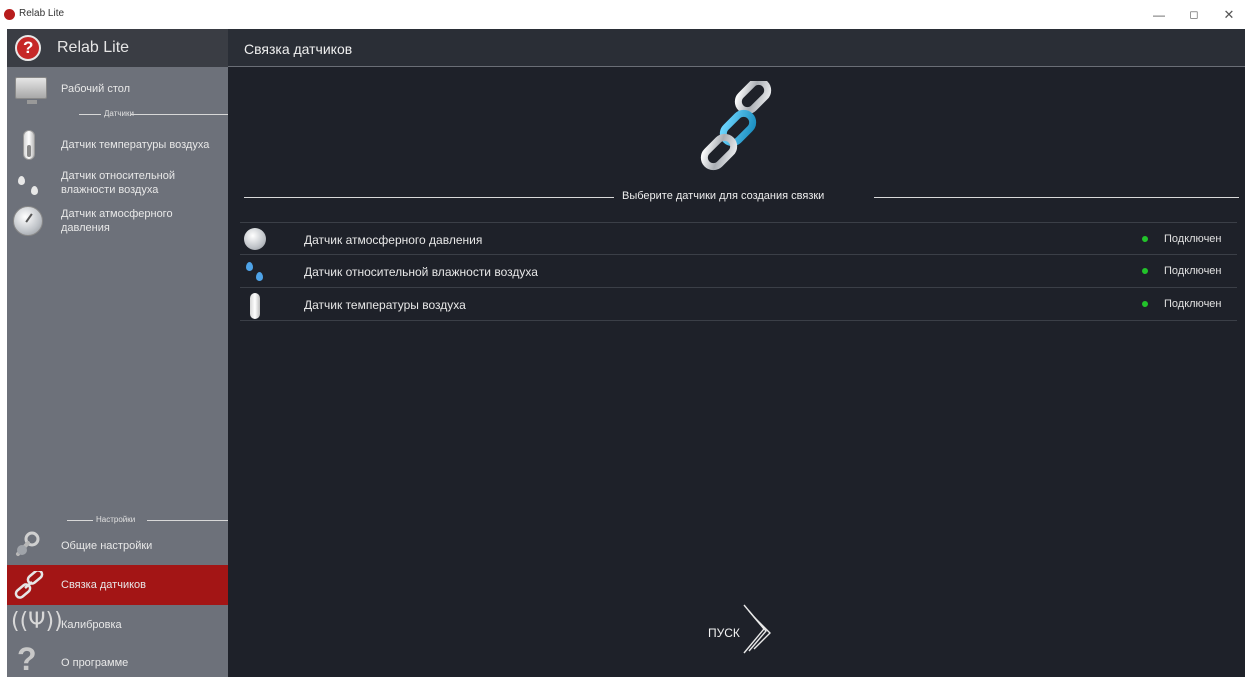  I want to click on relab-logo-icon, so click(28, 48).